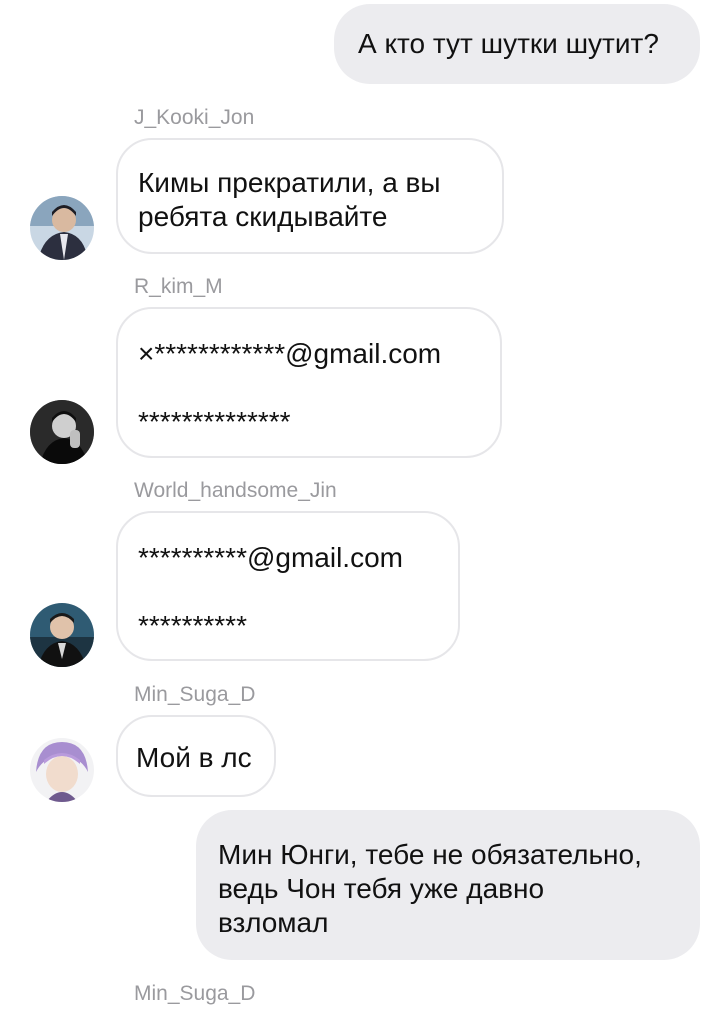  Describe the element at coordinates (178, 286) in the screenshot. I see `sender-name: R_kim_M` at that location.